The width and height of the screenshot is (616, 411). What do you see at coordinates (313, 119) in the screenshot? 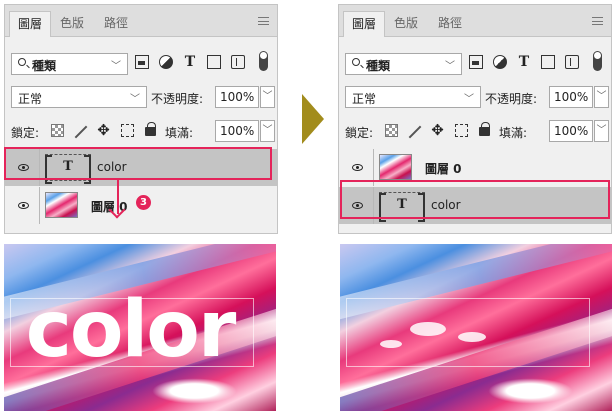
I see `transition-arrow` at bounding box center [313, 119].